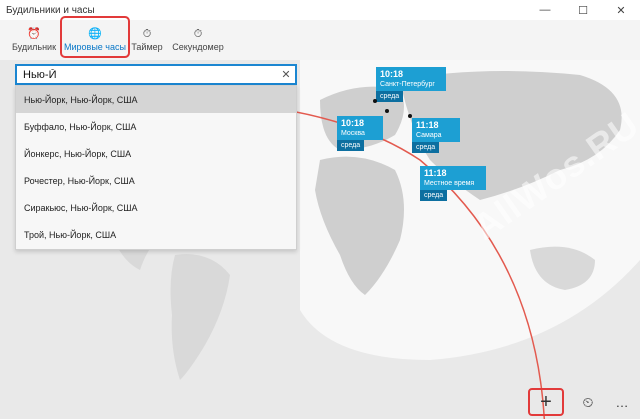 The width and height of the screenshot is (640, 419). I want to click on clock-city: Москва, so click(353, 133).